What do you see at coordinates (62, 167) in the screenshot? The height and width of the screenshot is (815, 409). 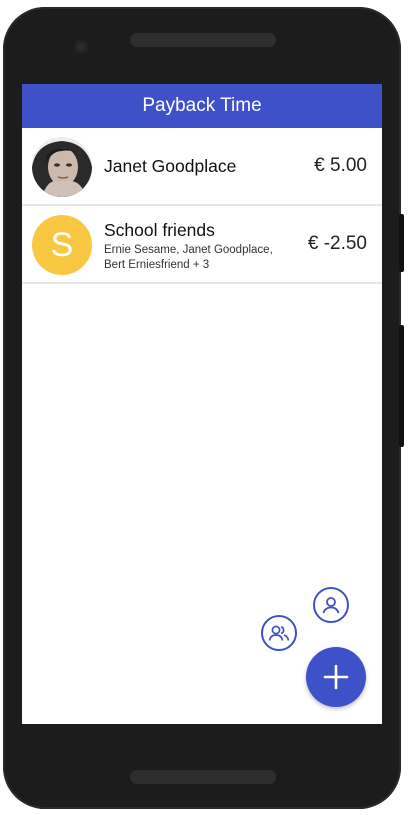 I see `contact-avatar-photo` at bounding box center [62, 167].